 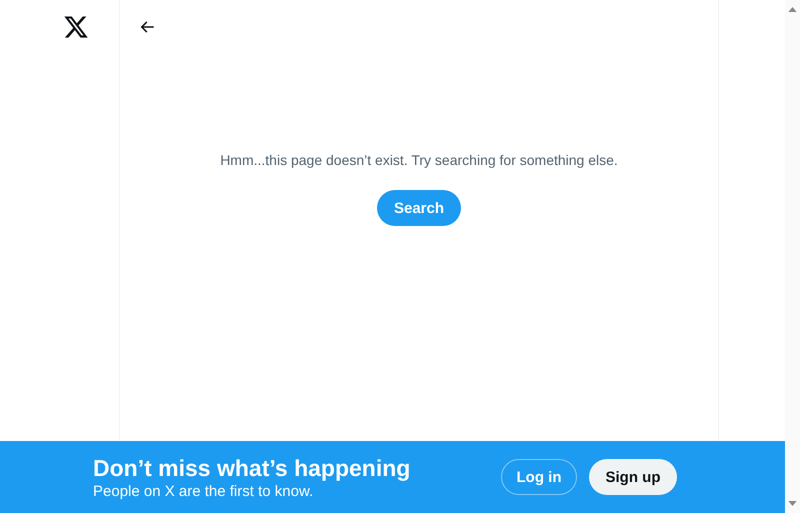 What do you see at coordinates (252, 468) in the screenshot?
I see `banner-headline: Don’t miss what’s happening` at bounding box center [252, 468].